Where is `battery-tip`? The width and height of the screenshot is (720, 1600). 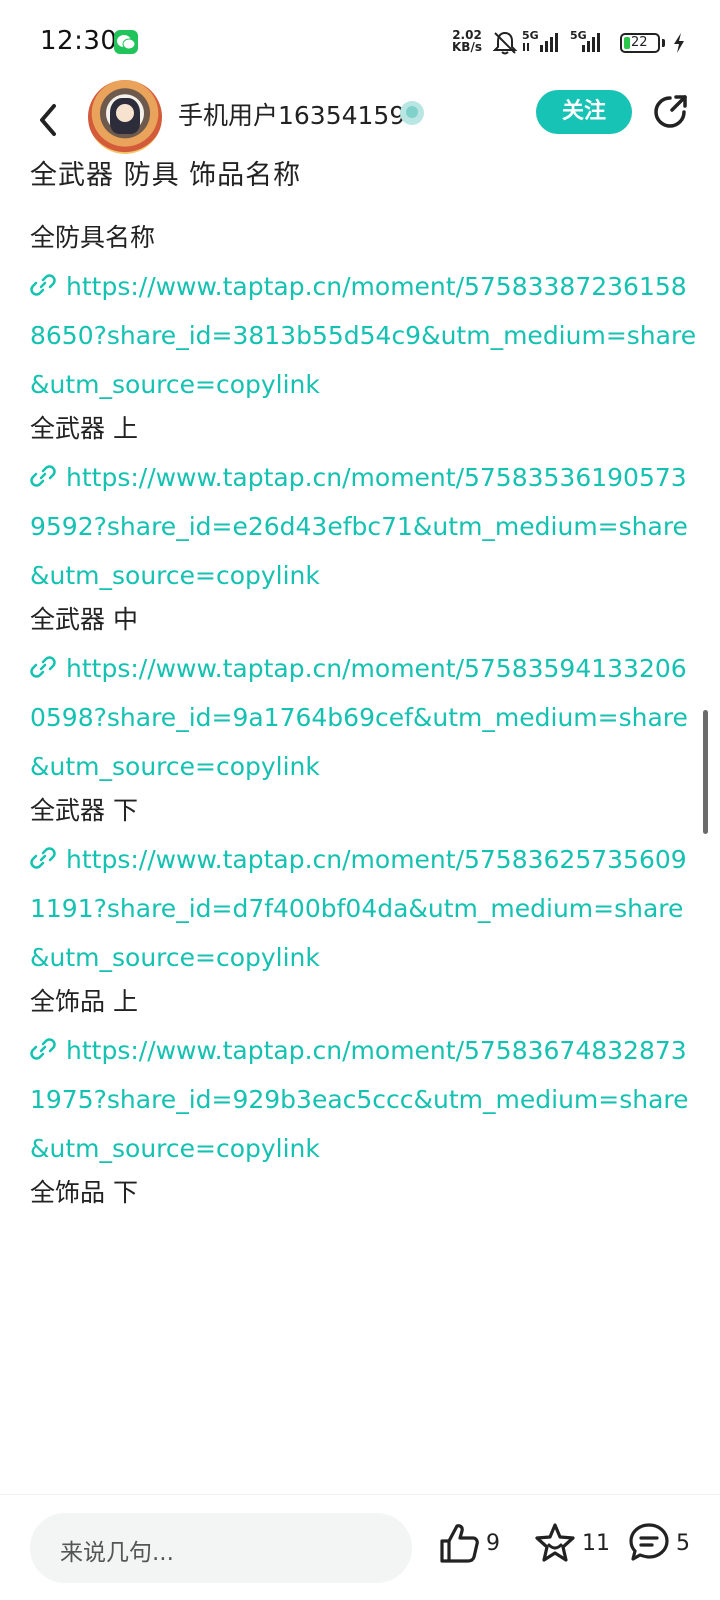 battery-tip is located at coordinates (663, 43).